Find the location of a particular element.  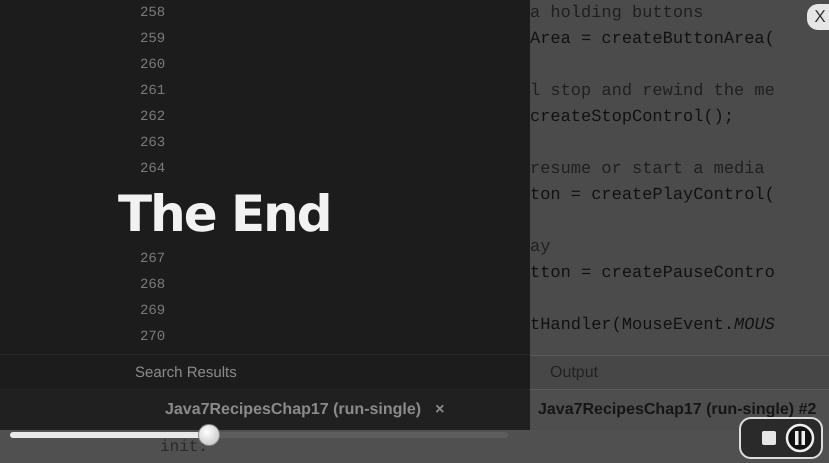

line-number: 262 is located at coordinates (153, 117).